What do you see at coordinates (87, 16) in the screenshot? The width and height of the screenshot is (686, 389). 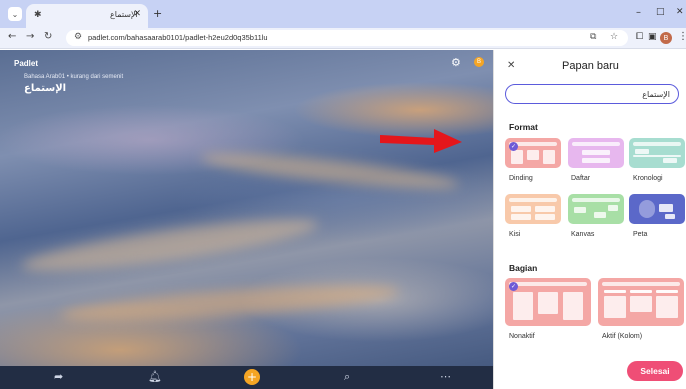 I see `browser-tab: ✱ الإستماع ✕` at bounding box center [87, 16].